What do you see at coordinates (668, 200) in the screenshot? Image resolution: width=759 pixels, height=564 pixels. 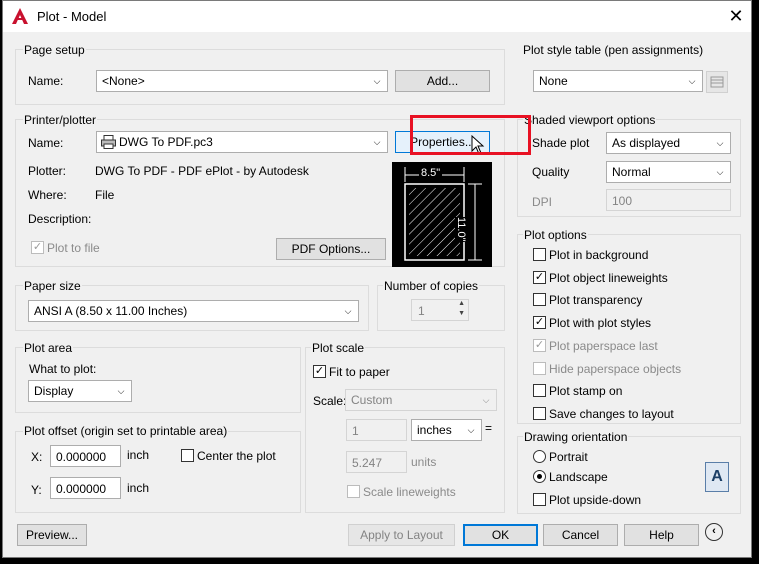 I see `dpi-input: 100` at bounding box center [668, 200].